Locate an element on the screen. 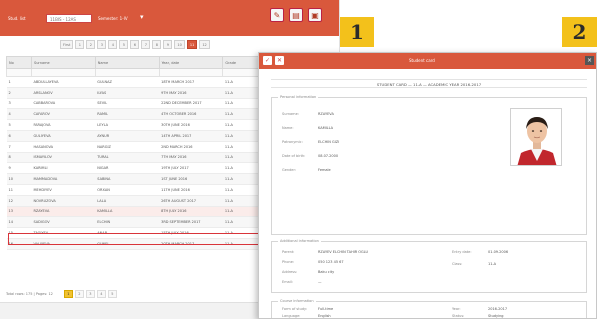 The height and width of the screenshot is (319, 597). table-cell: 11TH JUNE 2016 is located at coordinates (191, 190).